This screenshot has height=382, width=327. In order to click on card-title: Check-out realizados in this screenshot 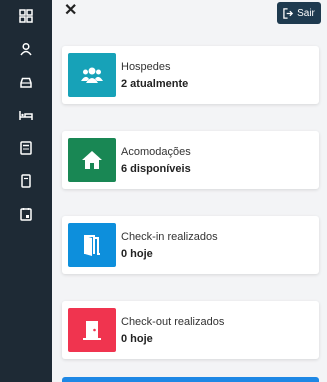, I will do `click(173, 322)`.